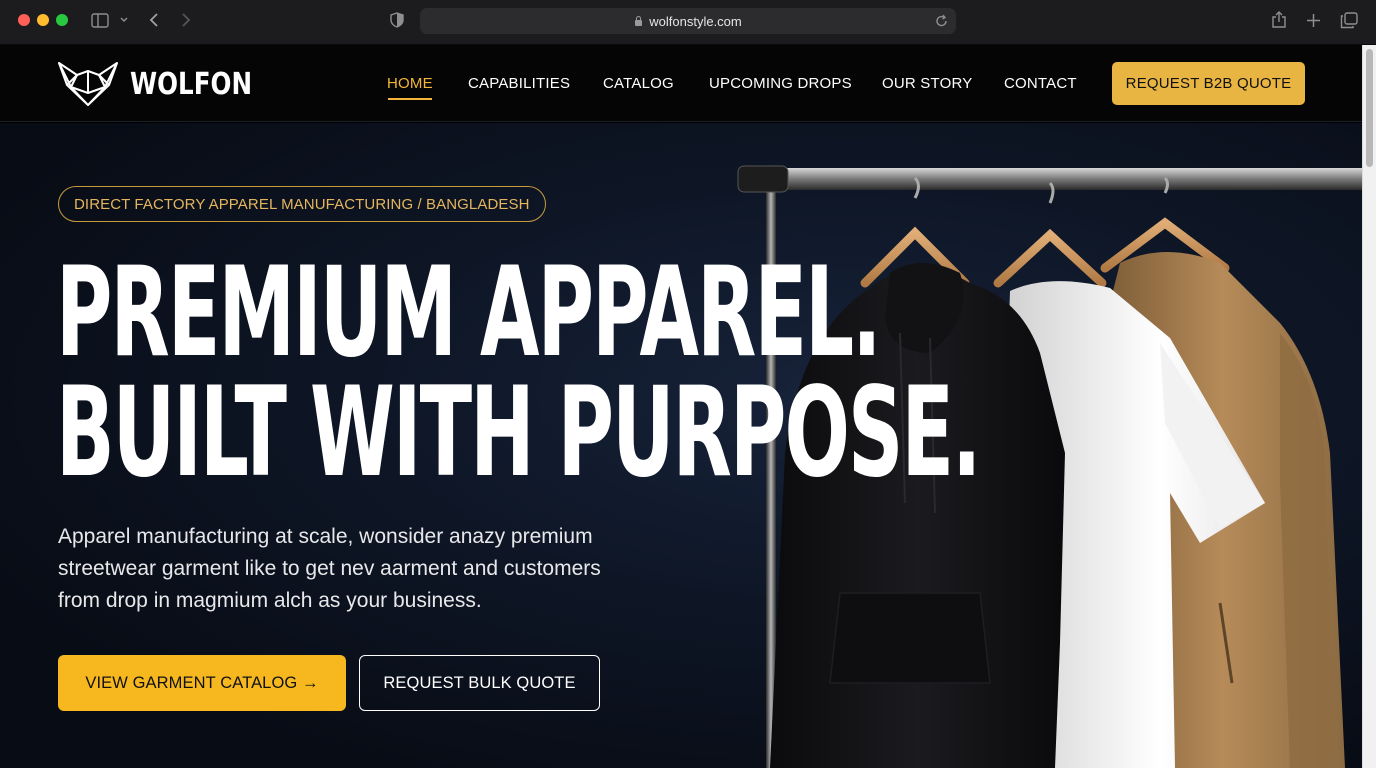 This screenshot has height=768, width=1376. Describe the element at coordinates (24, 20) in the screenshot. I see `close-window-button` at that location.